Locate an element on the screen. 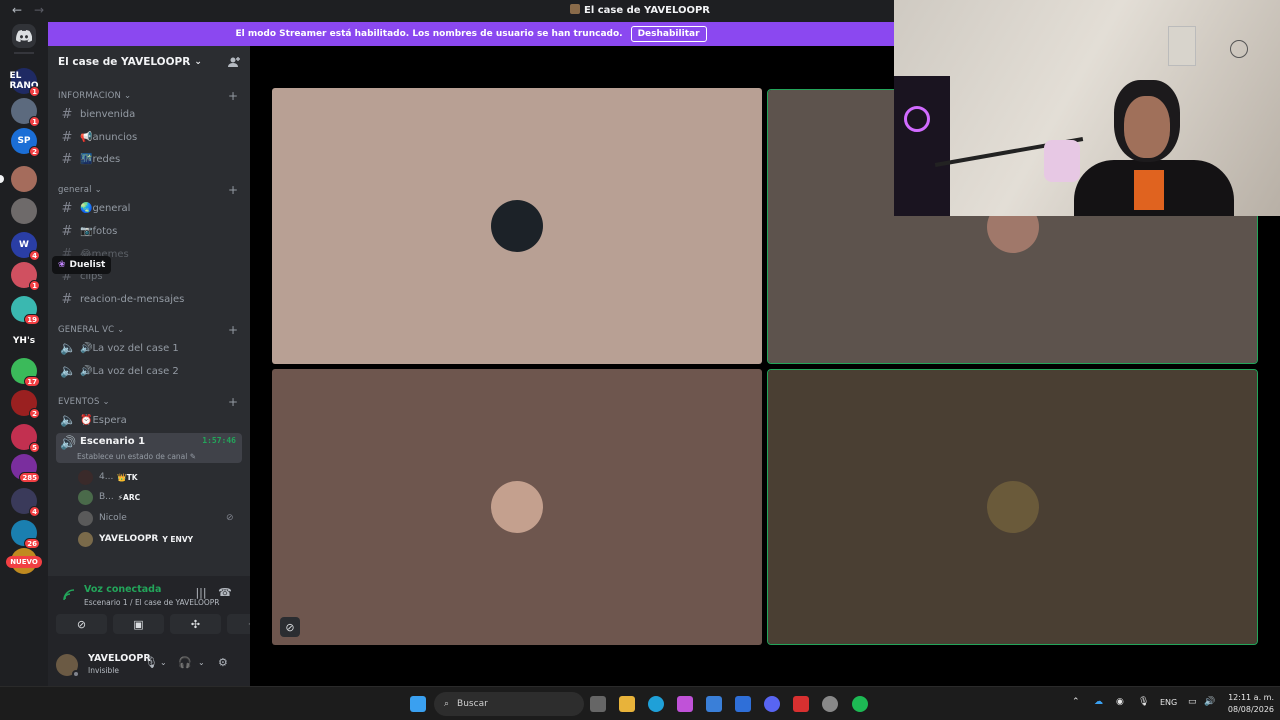 The image size is (1280, 720). server-header: El case de YAVELOOPR ⌄ is located at coordinates (149, 62).